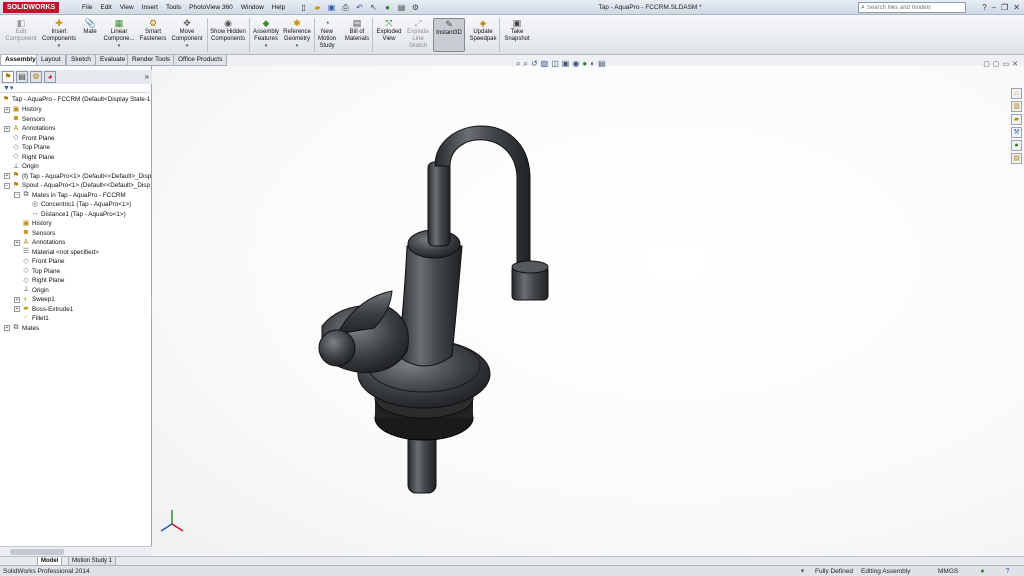 The height and width of the screenshot is (576, 1024). I want to click on tree-item-distance-mate: ↔ Distance1 (Tap - AquaPro<1>), so click(78, 214).